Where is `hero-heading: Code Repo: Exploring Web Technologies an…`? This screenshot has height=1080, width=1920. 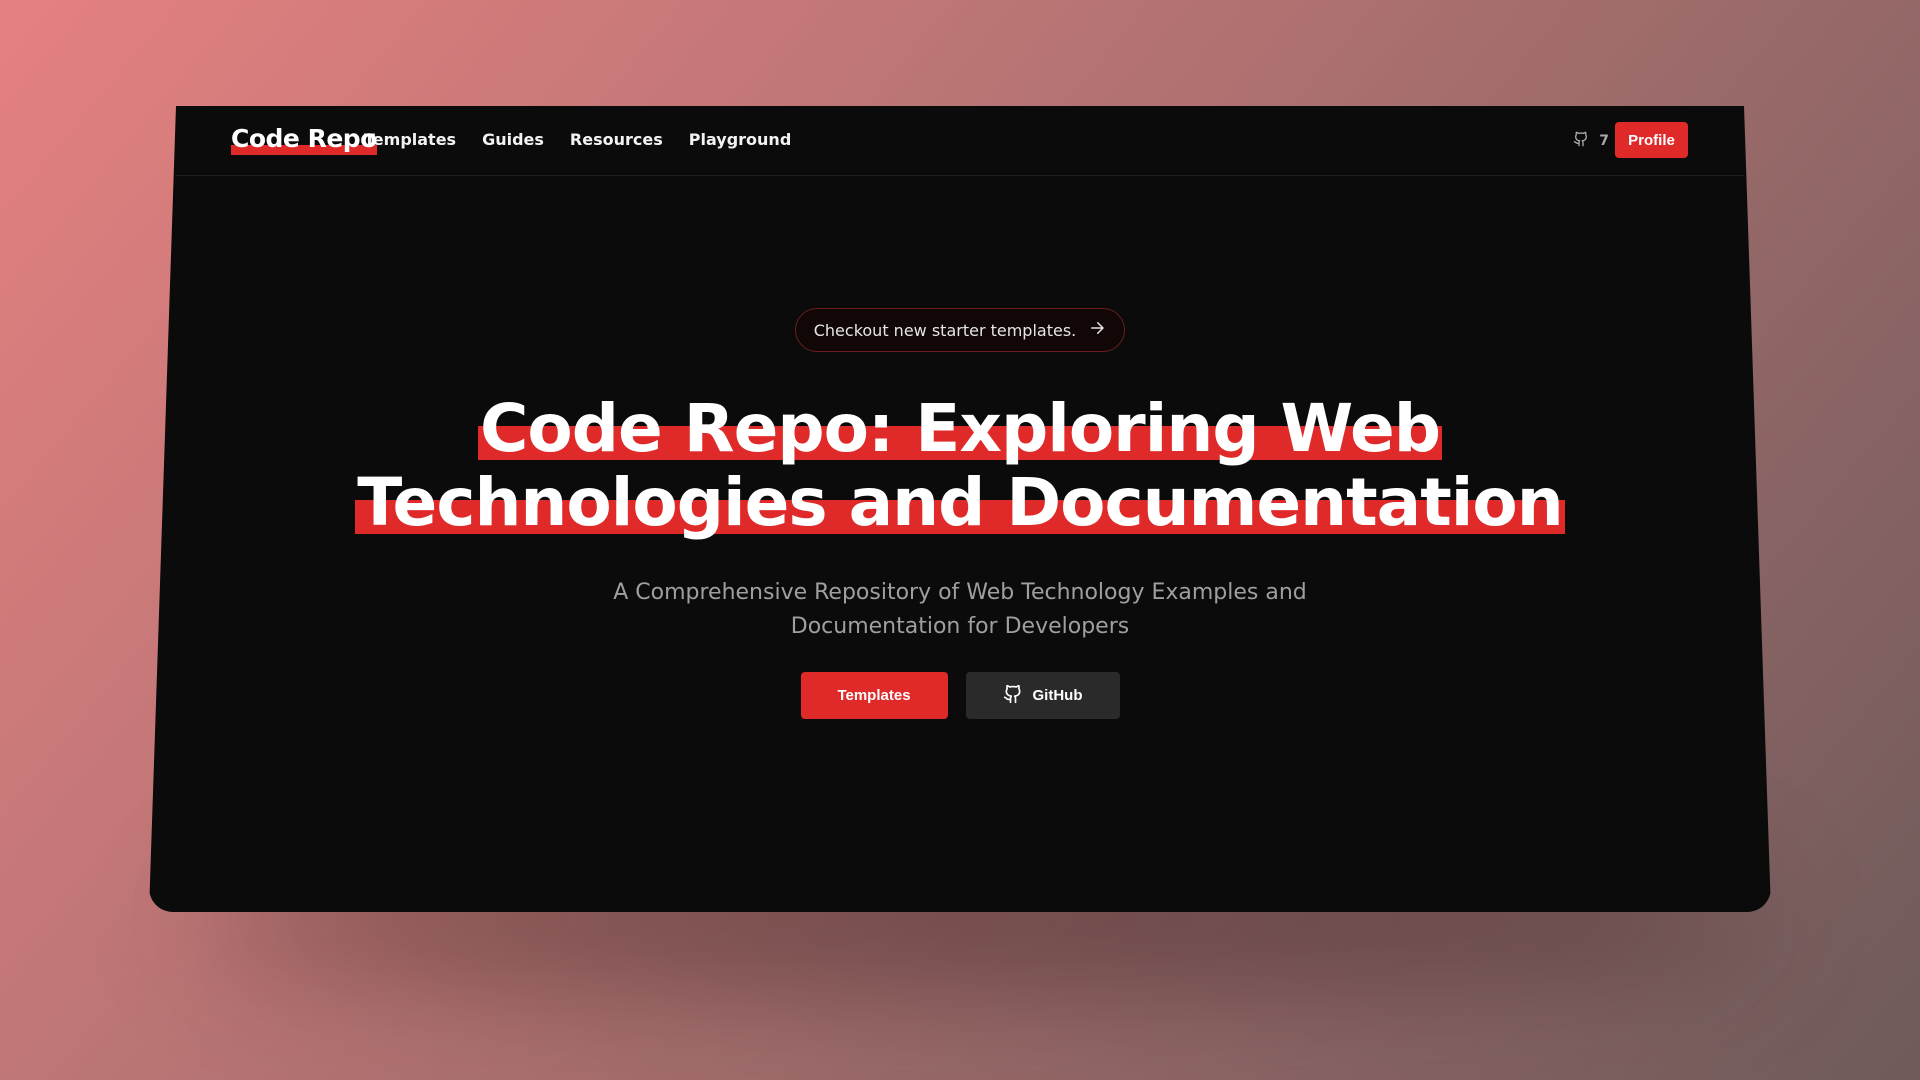
hero-heading: Code Repo: Exploring Web Technologies an… is located at coordinates (960, 466).